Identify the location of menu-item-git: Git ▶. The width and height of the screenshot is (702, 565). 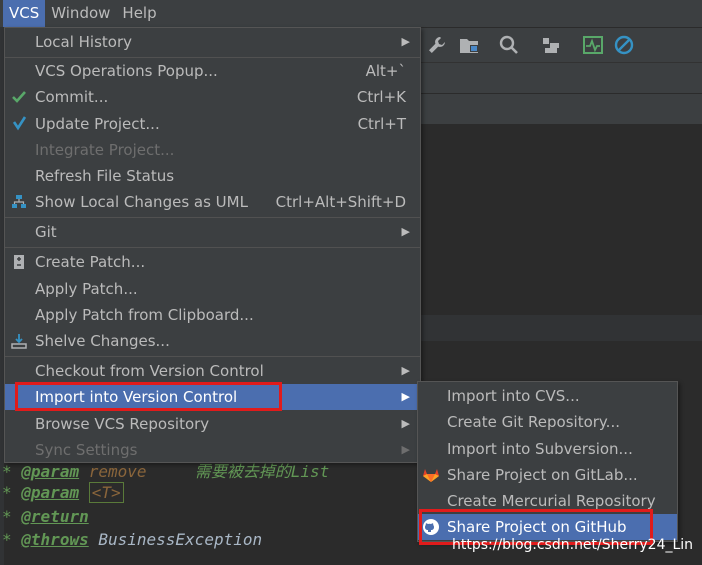
(212, 232).